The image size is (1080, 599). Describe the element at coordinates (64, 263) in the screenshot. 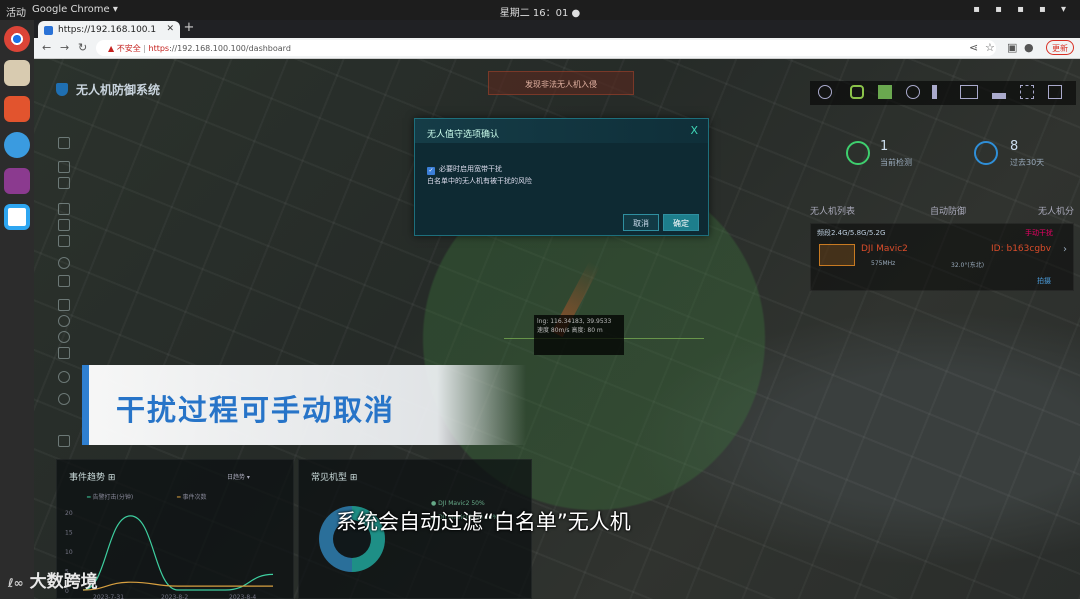

I see `compass-icon` at that location.